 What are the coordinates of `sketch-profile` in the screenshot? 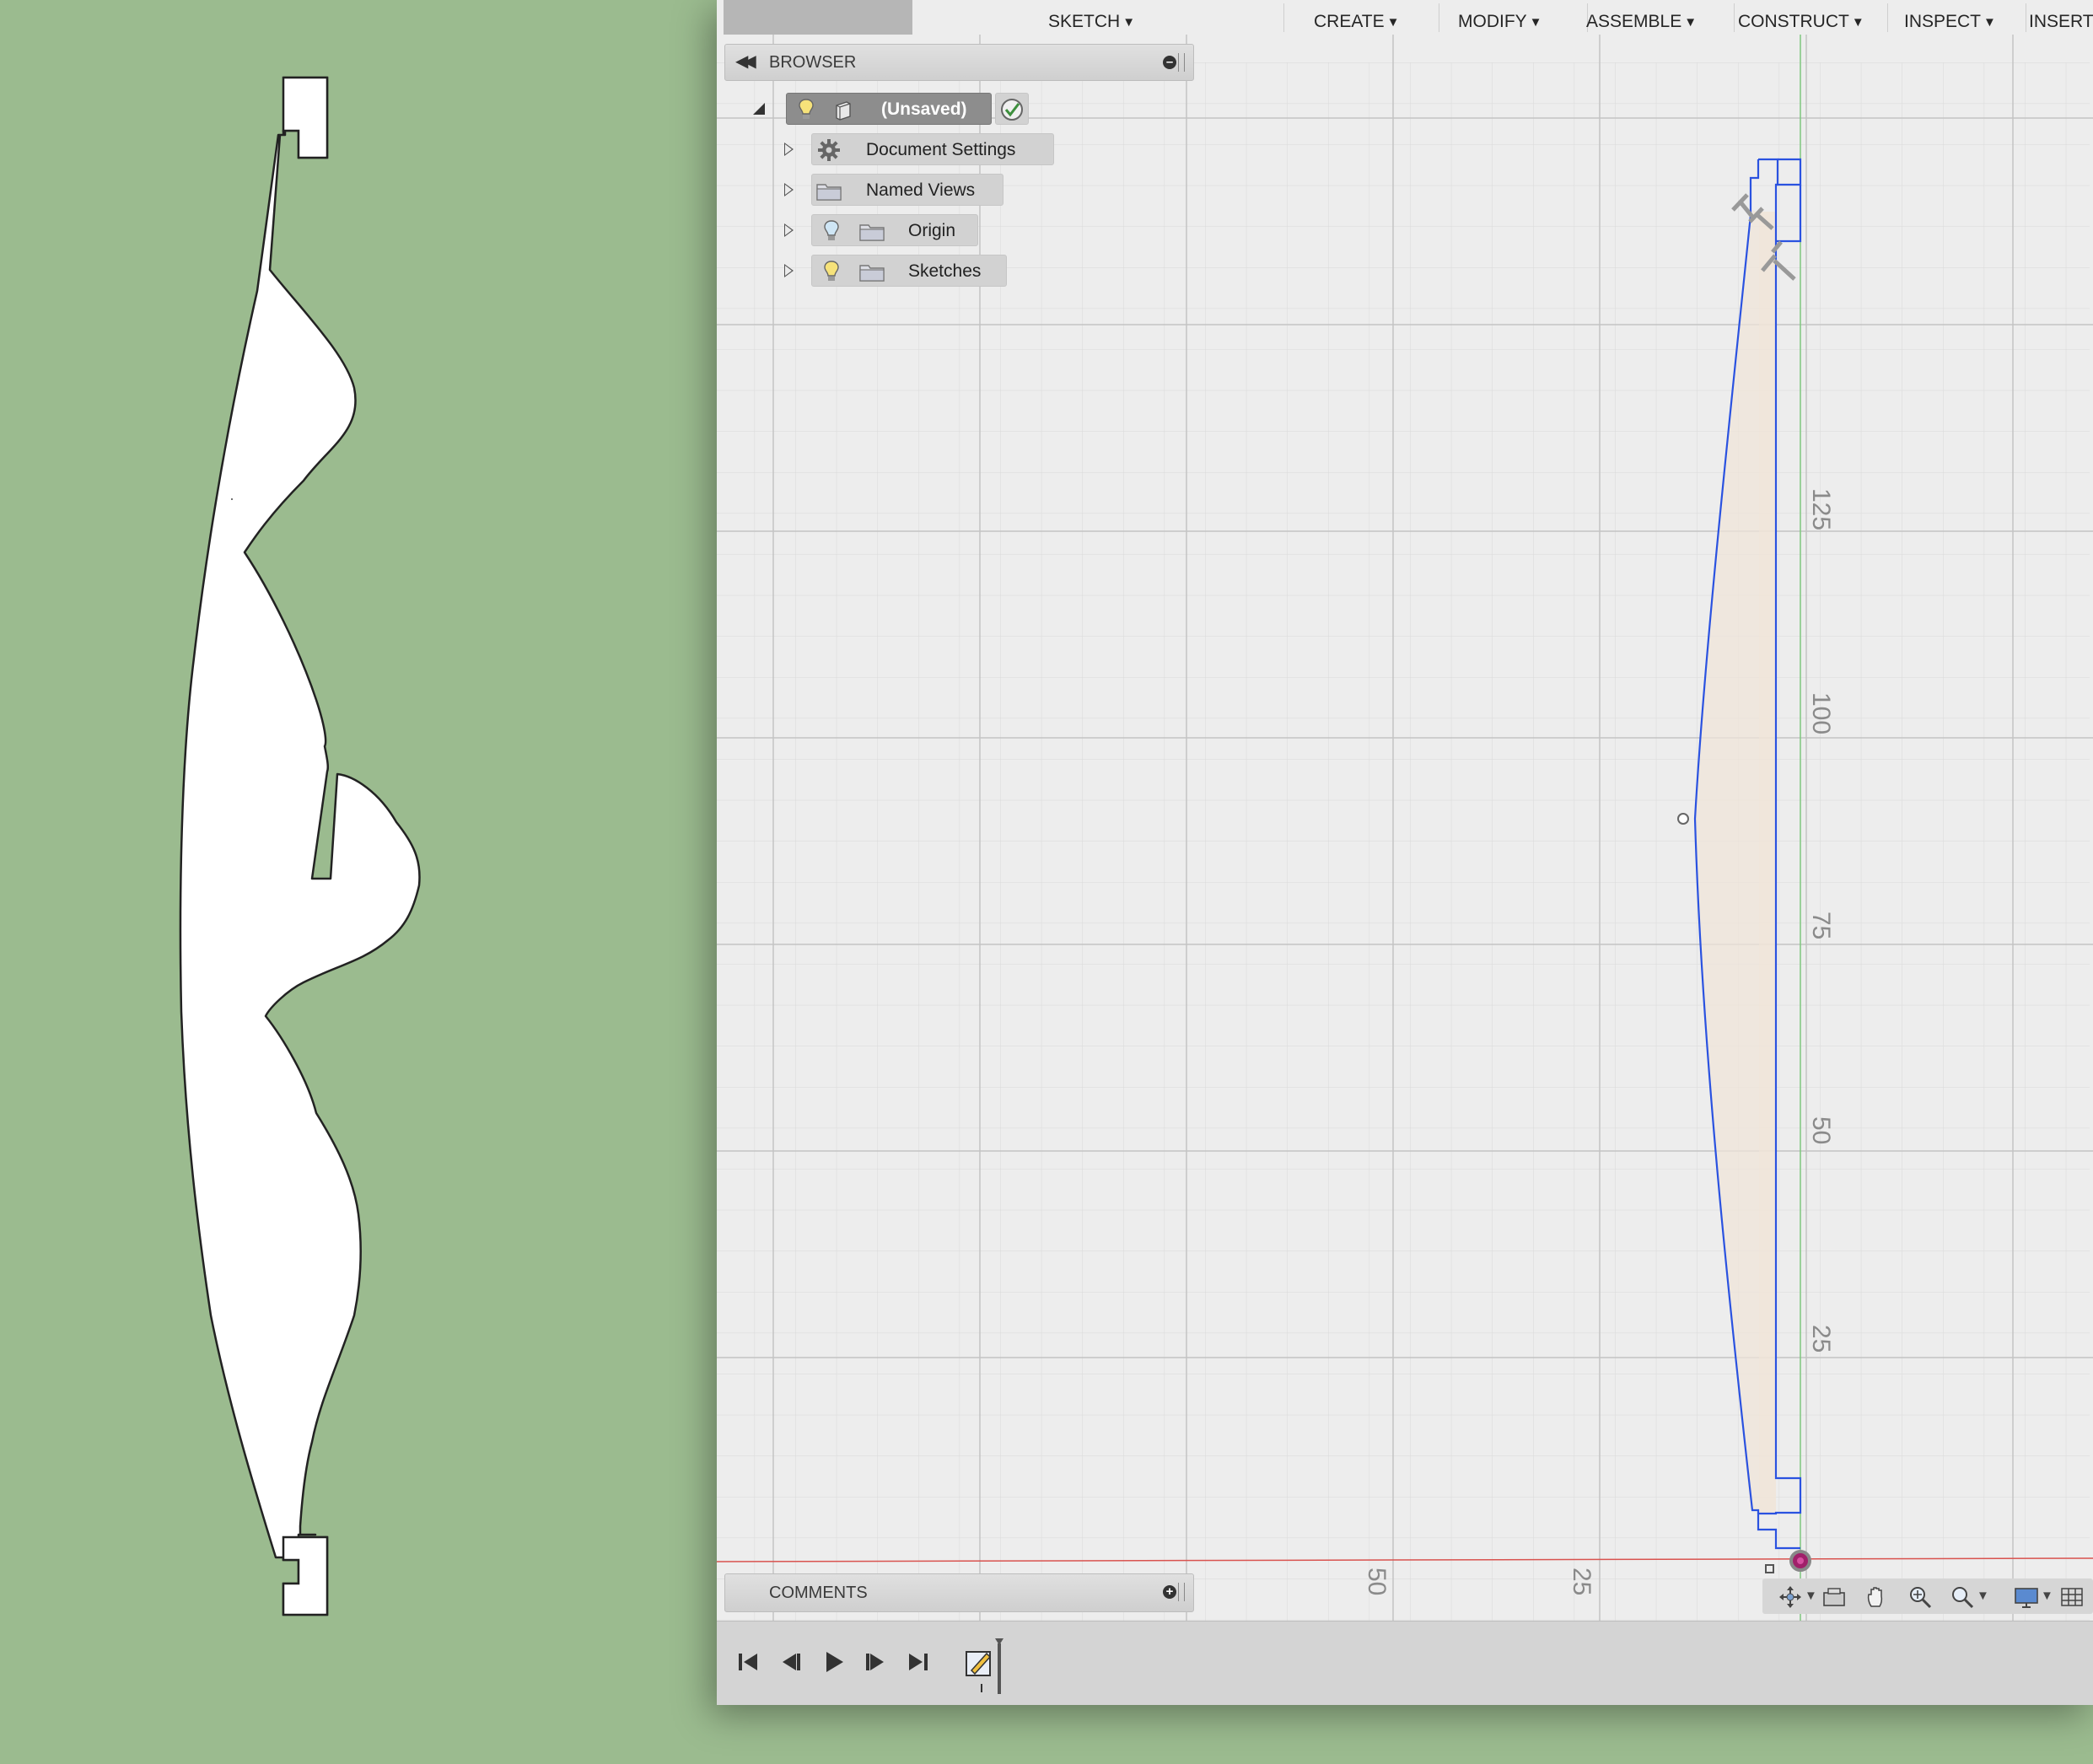 It's located at (1767, 863).